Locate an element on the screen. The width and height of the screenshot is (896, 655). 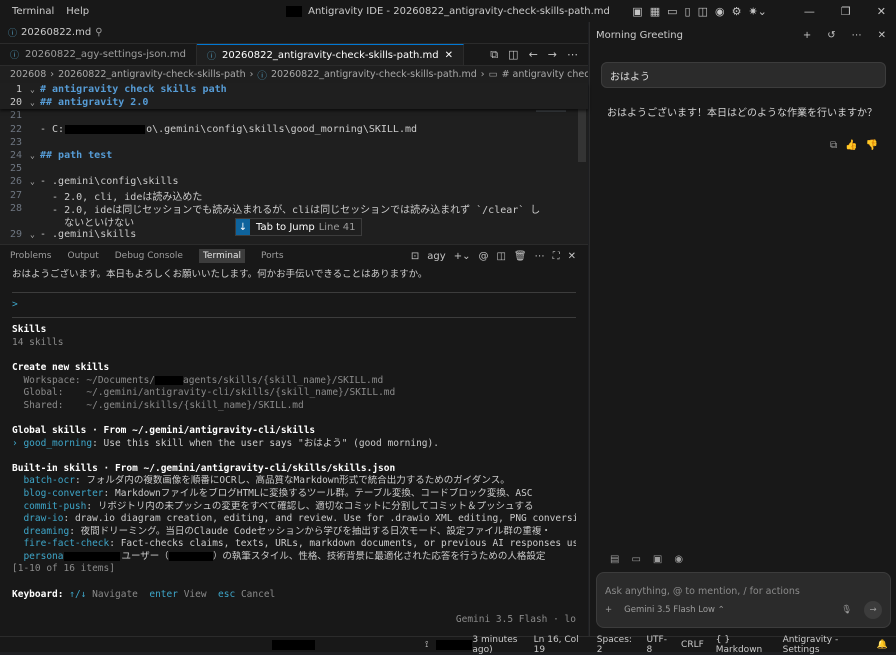
pinned-tab: 20260822.md is located at coordinates (56, 32).